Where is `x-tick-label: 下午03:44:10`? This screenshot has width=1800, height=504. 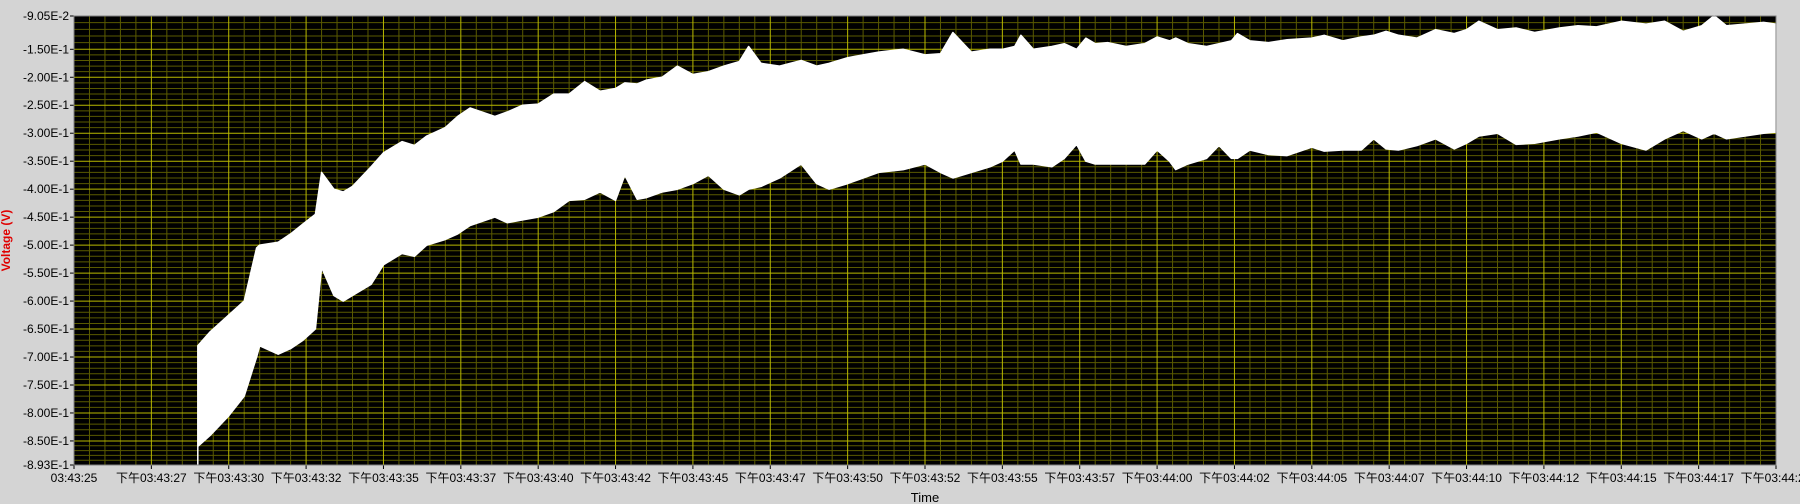
x-tick-label: 下午03:44:10 is located at coordinates (1466, 478).